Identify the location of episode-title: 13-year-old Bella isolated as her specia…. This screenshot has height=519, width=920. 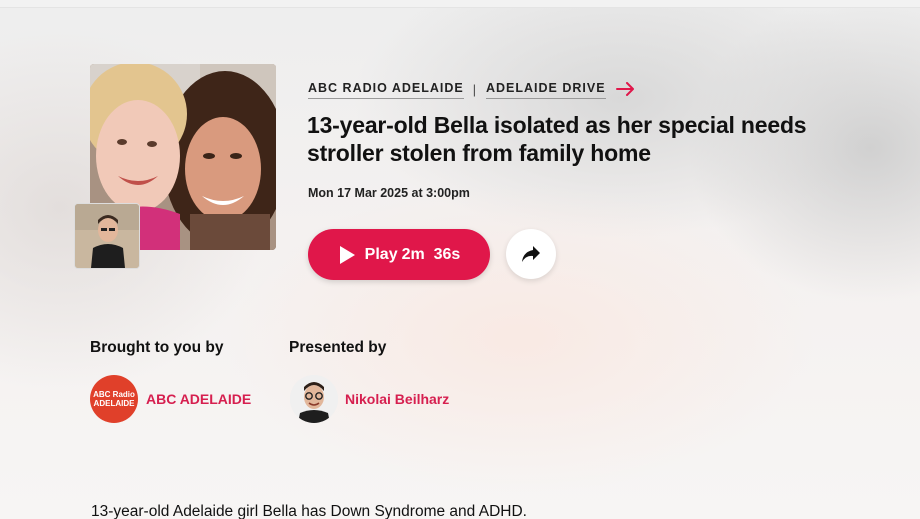
(557, 139).